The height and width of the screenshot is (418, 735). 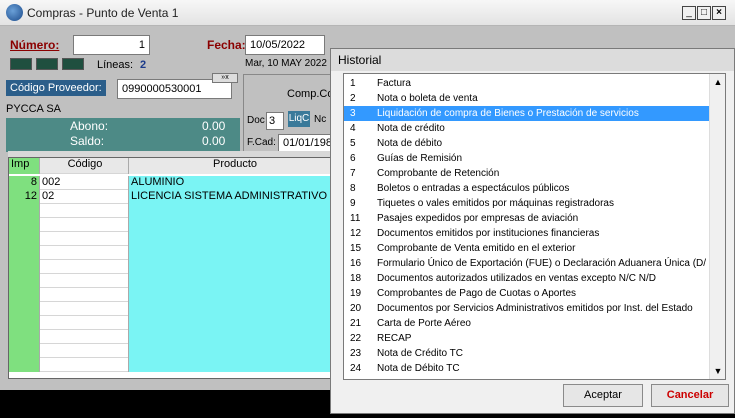 What do you see at coordinates (14, 12) in the screenshot?
I see `app-icon` at bounding box center [14, 12].